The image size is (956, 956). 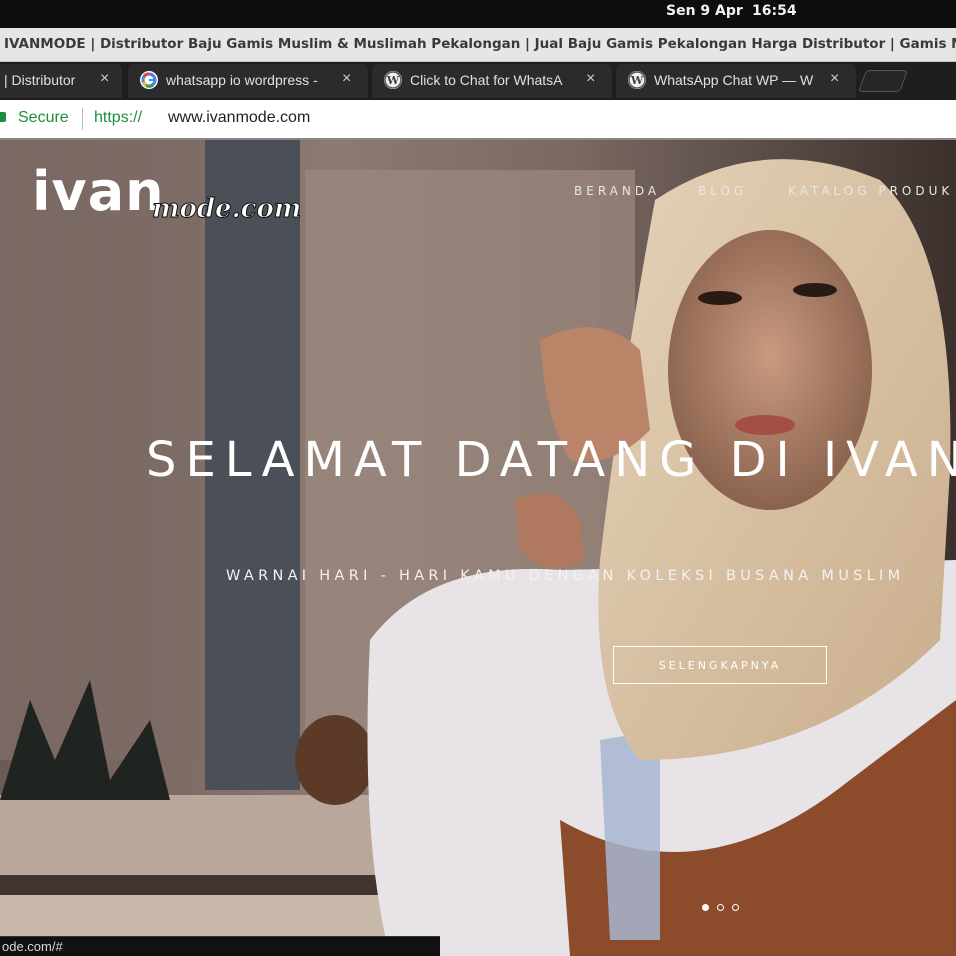 What do you see at coordinates (704, 11) in the screenshot?
I see `os-date: Sen 9 Apr` at bounding box center [704, 11].